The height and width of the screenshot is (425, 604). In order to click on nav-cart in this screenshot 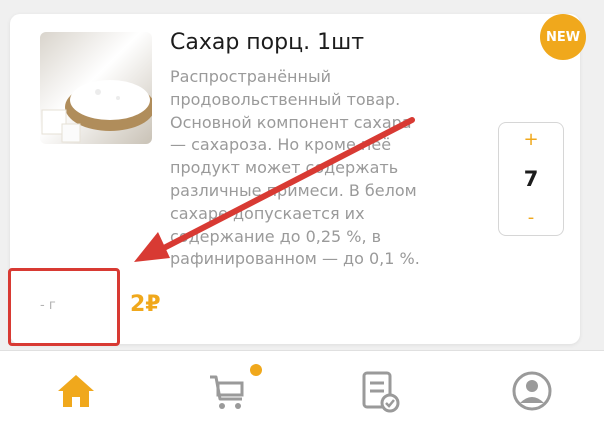, I will do `click(228, 391)`.